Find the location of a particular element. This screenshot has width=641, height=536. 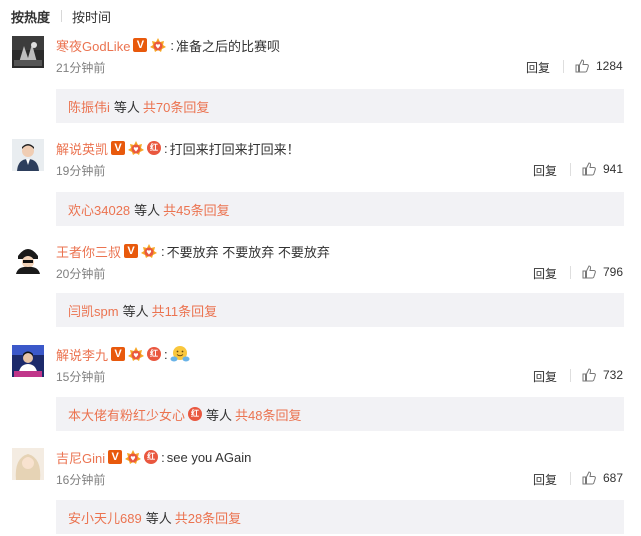

username: 解说英凯 is located at coordinates (82, 148).